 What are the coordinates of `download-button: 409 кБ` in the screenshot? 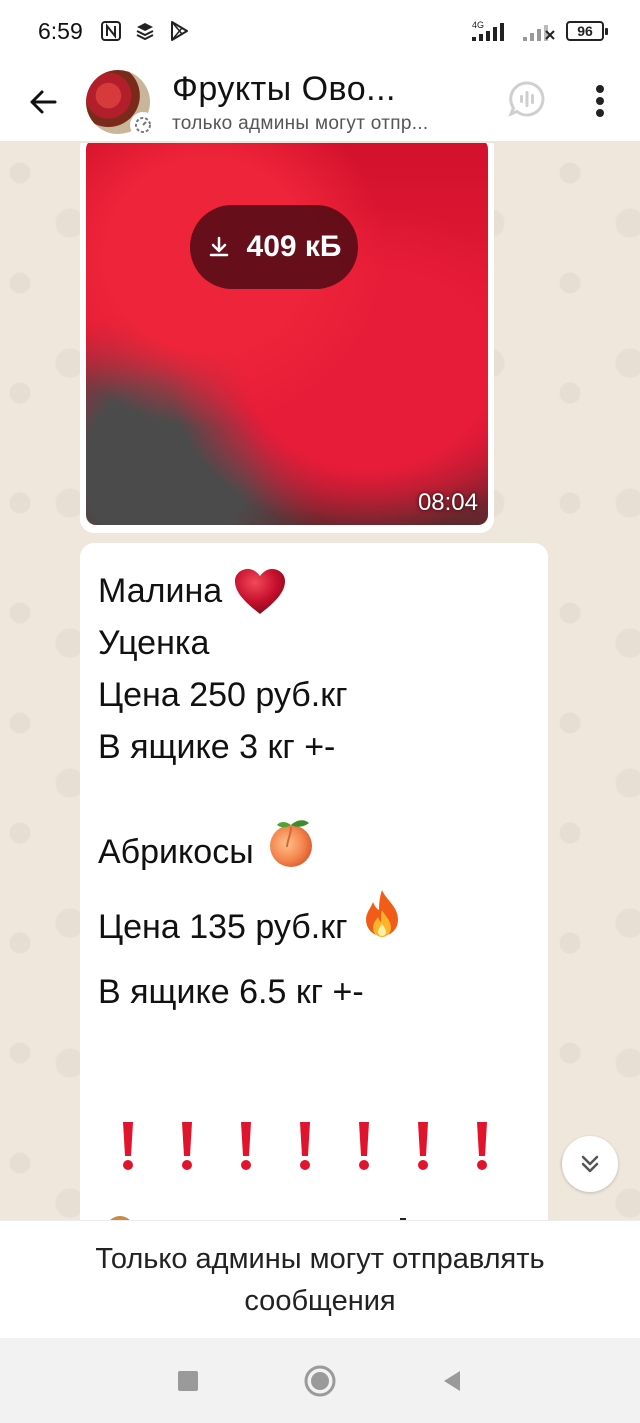 It's located at (274, 247).